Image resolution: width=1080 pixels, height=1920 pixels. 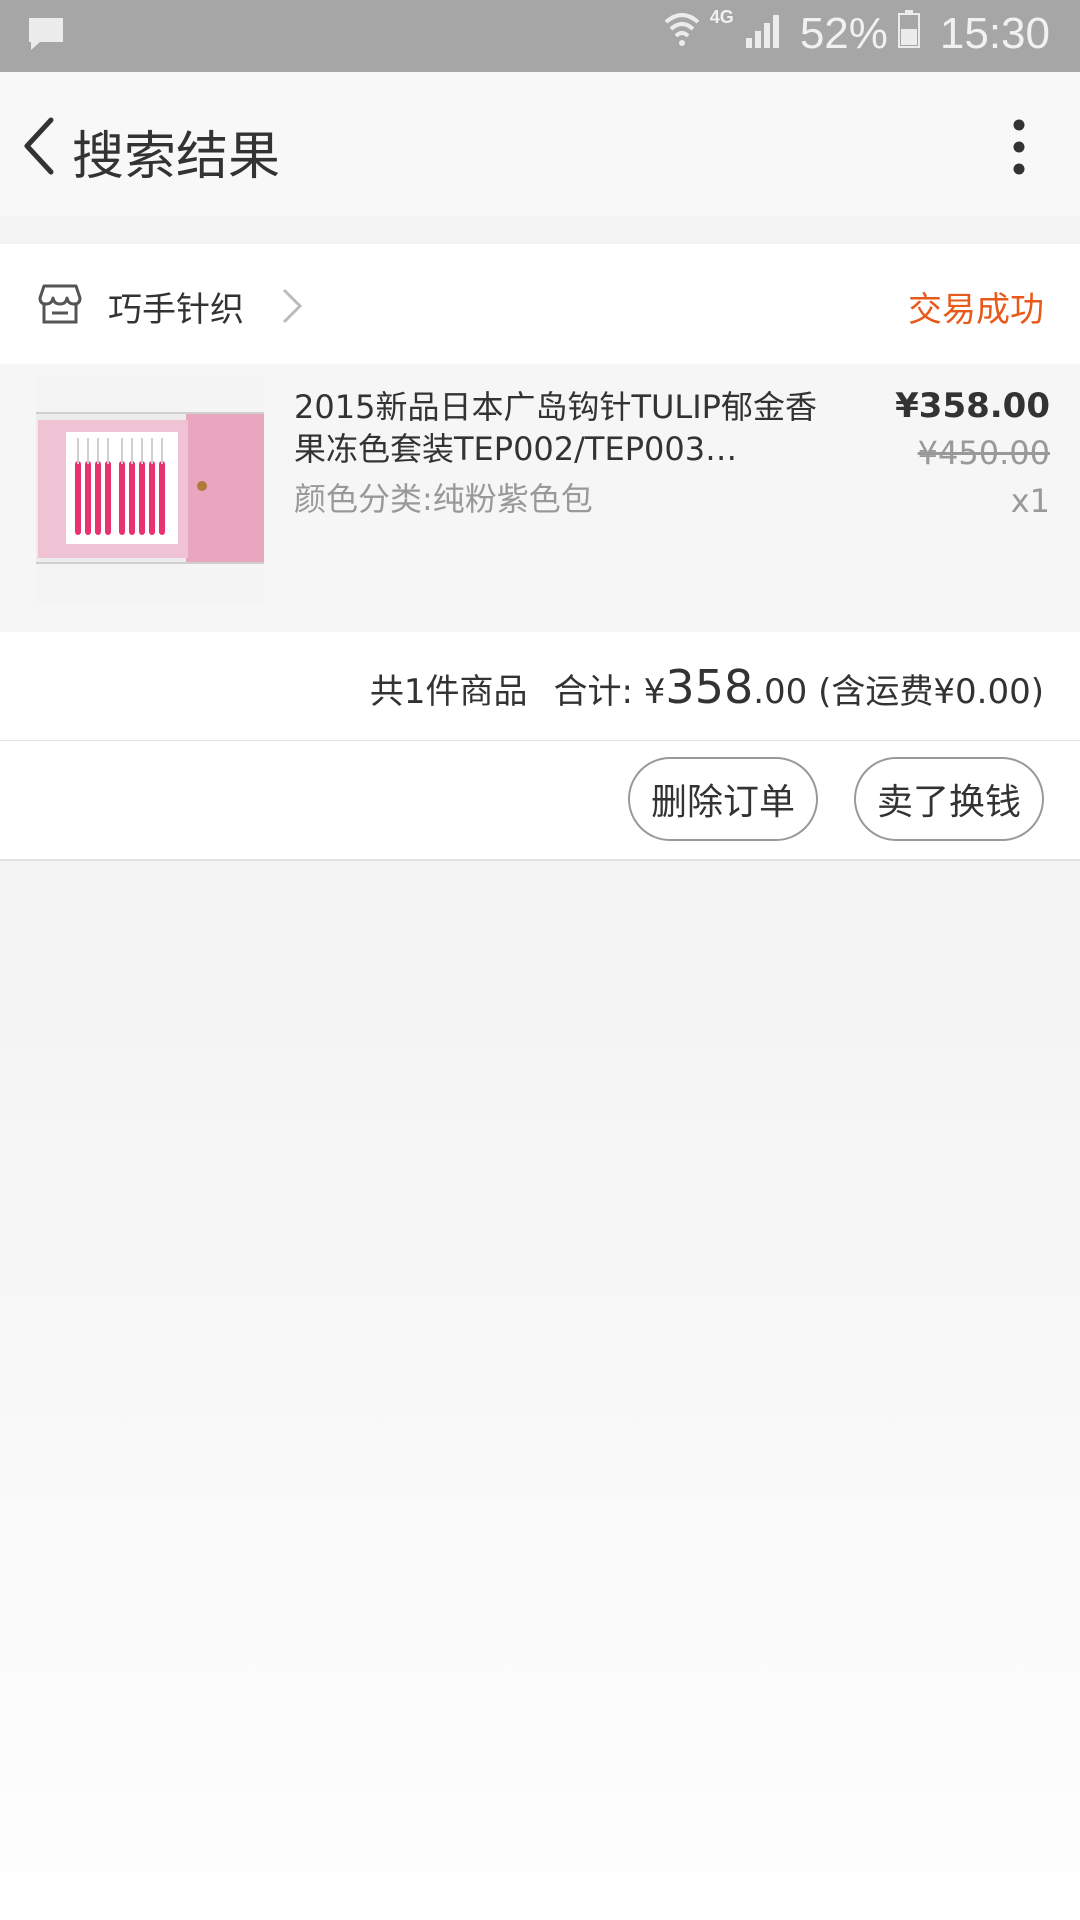 I want to click on clock: 15:30, so click(x=994, y=33).